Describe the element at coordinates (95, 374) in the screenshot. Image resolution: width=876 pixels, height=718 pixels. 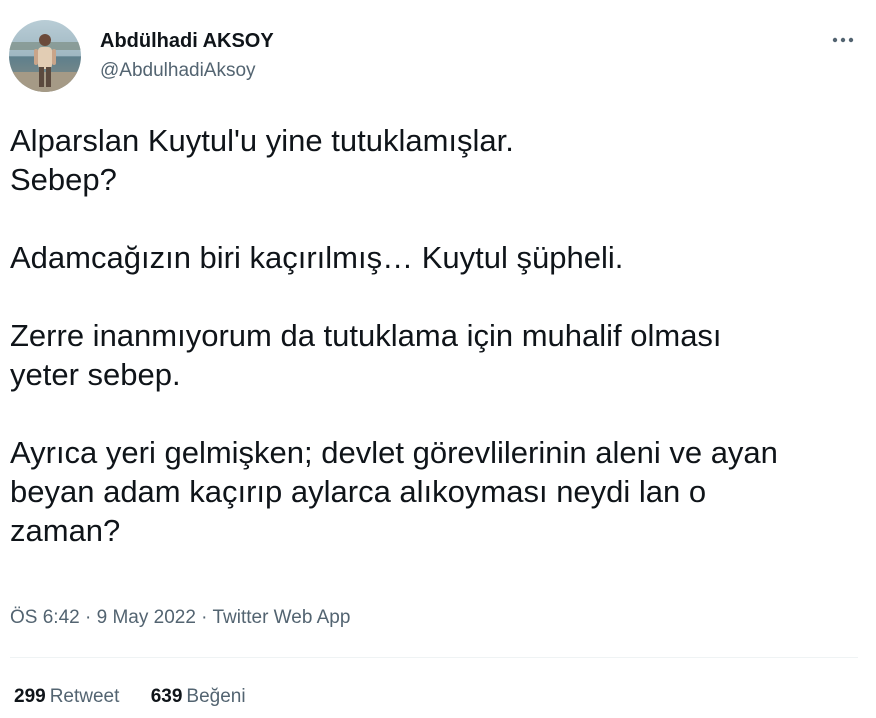
I see `tweet-line: yeter sebep.` at that location.